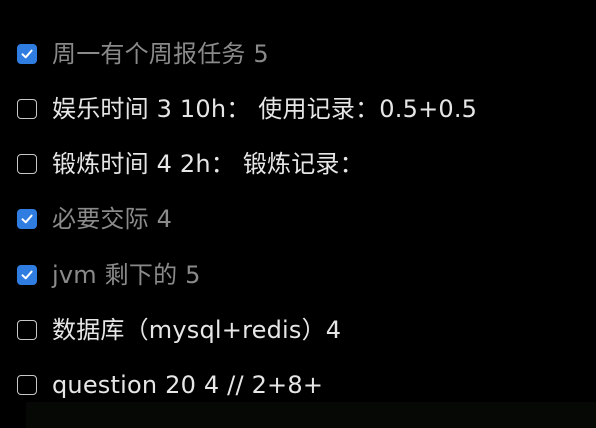  Describe the element at coordinates (188, 385) in the screenshot. I see `task-label: question 20 4 // 2+8+` at that location.